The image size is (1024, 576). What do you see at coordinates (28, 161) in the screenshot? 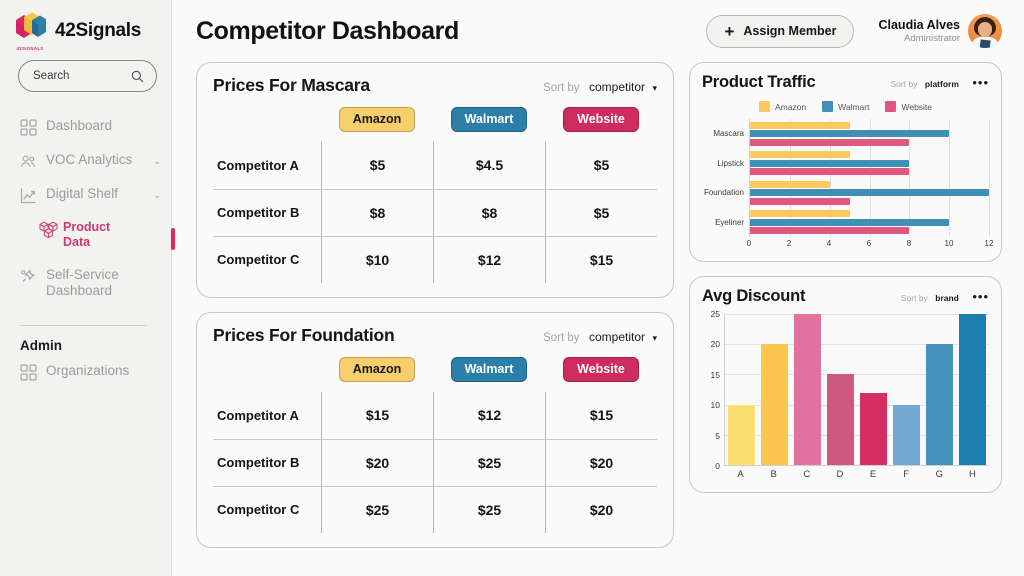
I see `people-icon` at bounding box center [28, 161].